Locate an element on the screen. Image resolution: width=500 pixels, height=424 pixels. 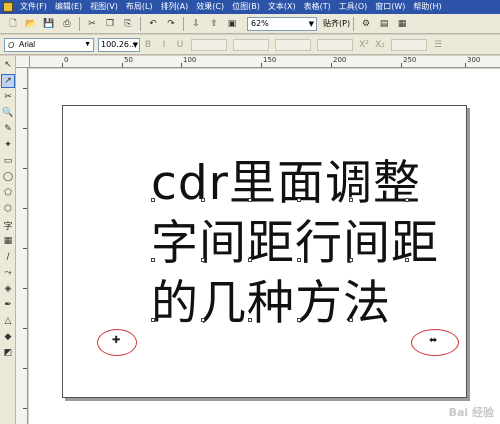
menu-tools: 工具(O) is located at coordinates (353, 7).